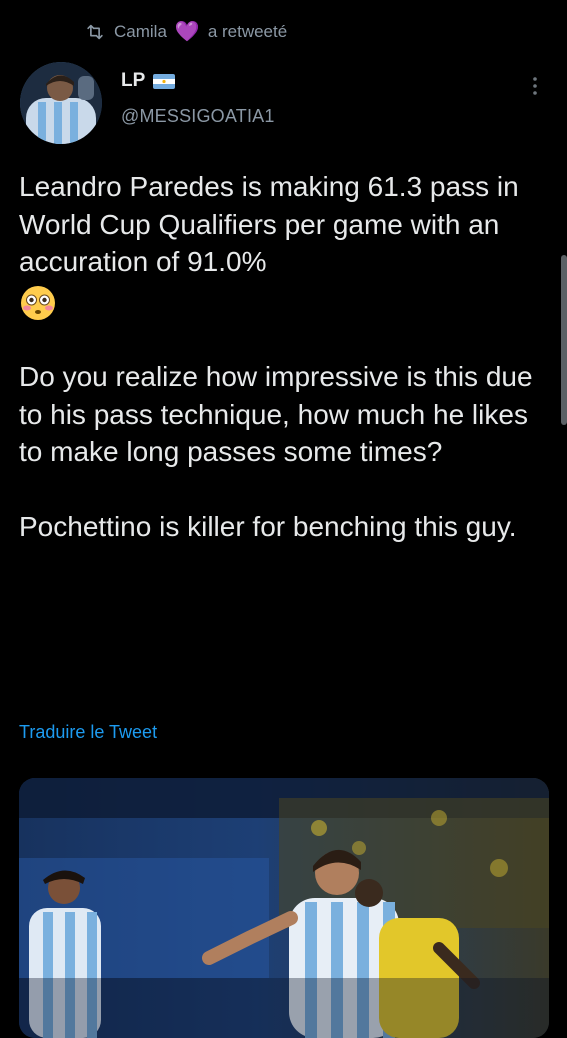 Image resolution: width=567 pixels, height=1038 pixels. What do you see at coordinates (164, 81) in the screenshot?
I see `flag-argentina-icon` at bounding box center [164, 81].